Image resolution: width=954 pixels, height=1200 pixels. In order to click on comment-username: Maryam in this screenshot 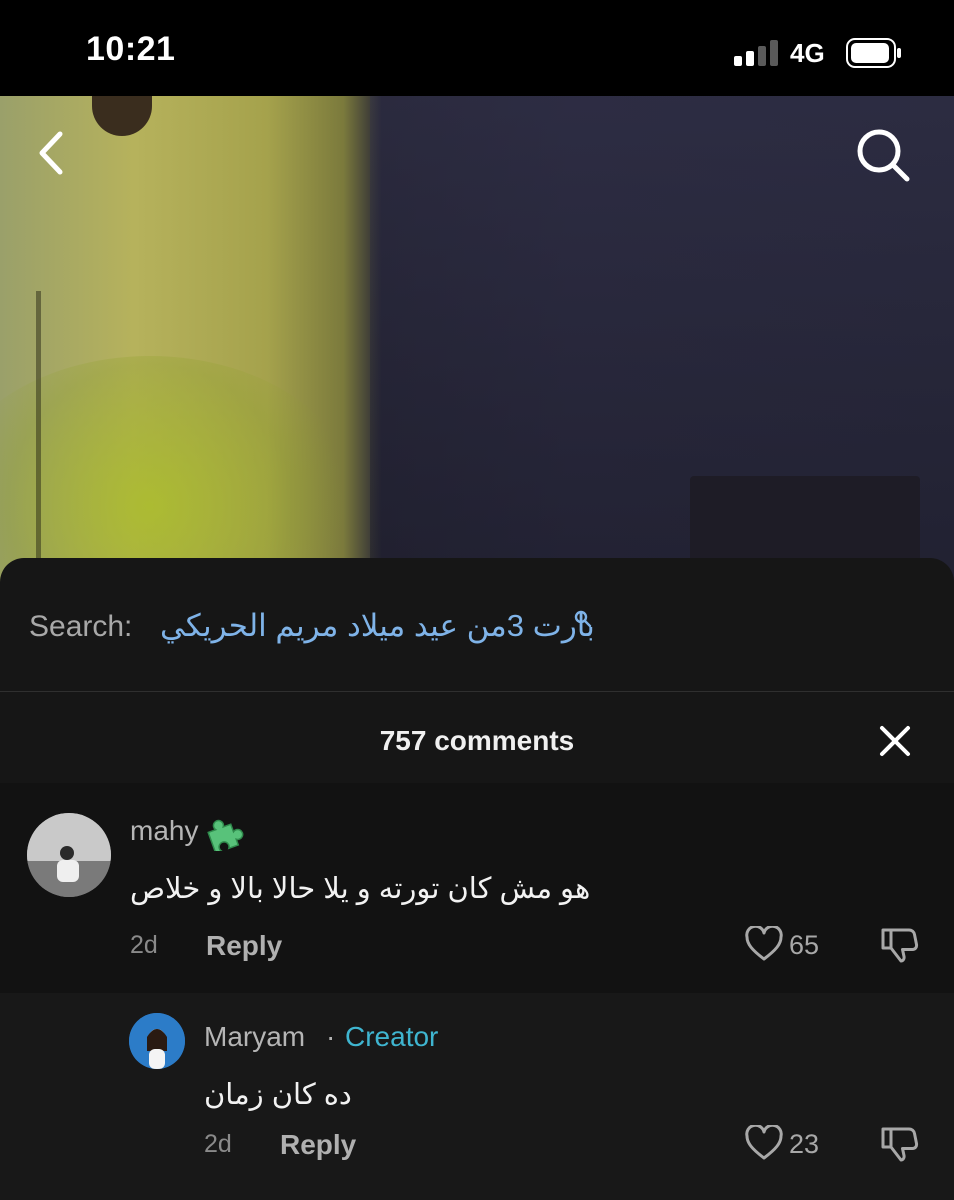, I will do `click(254, 1037)`.